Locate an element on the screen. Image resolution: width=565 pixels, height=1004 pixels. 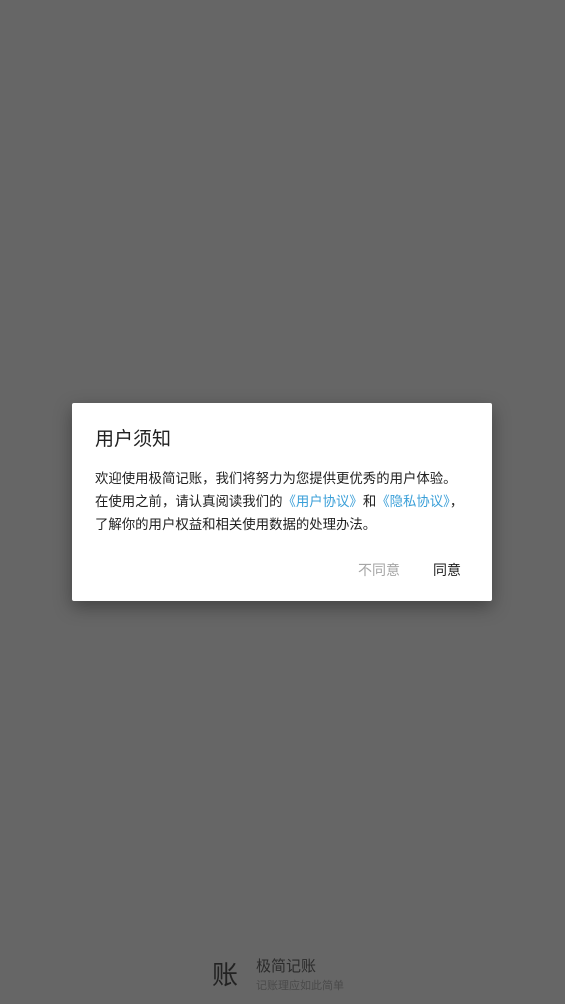
splash-branding: 账 极简记账 记账理应如此简单 is located at coordinates (312, 976).